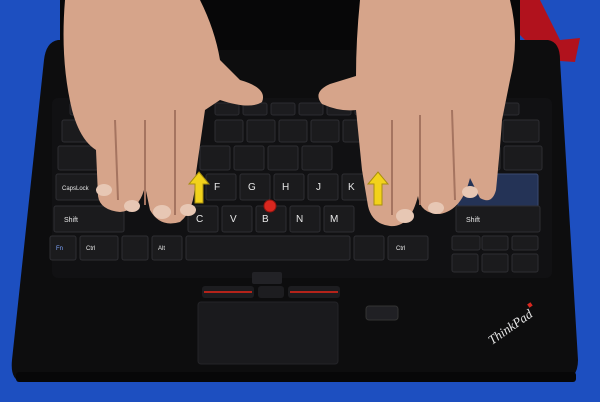  What do you see at coordinates (265, 219) in the screenshot?
I see `key-b-label: B` at bounding box center [265, 219].